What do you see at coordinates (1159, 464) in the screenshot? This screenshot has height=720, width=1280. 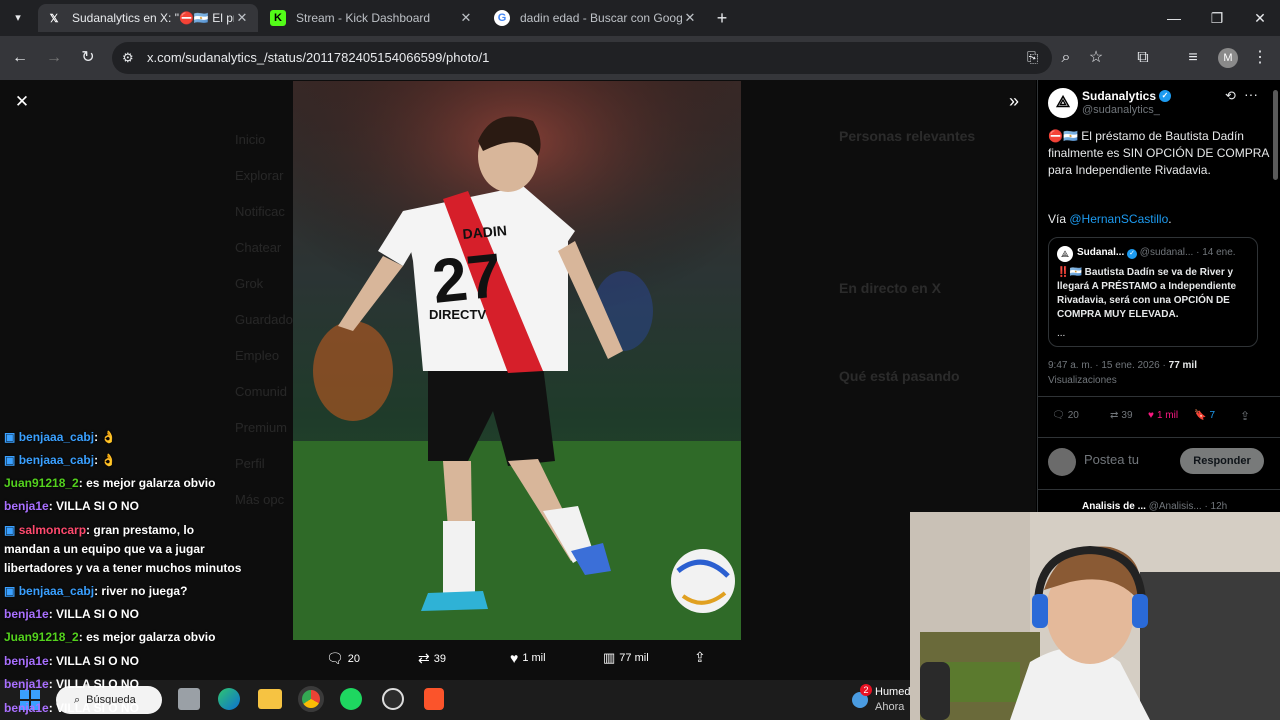 I see `reply-composer: Postea tu Responder` at bounding box center [1159, 464].